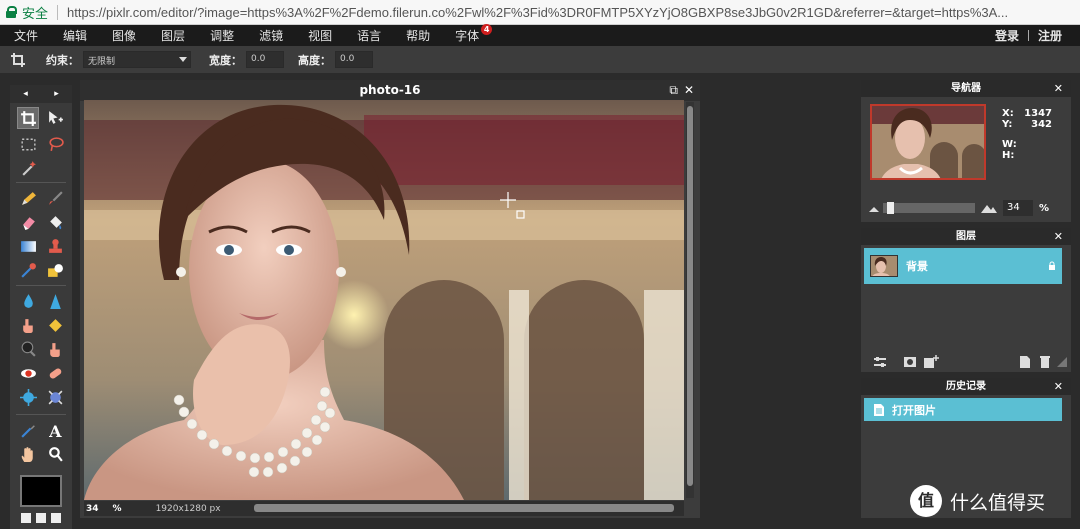 The width and height of the screenshot is (1080, 529). What do you see at coordinates (318, 35) in the screenshot?
I see `menu-view: 视图` at bounding box center [318, 35].